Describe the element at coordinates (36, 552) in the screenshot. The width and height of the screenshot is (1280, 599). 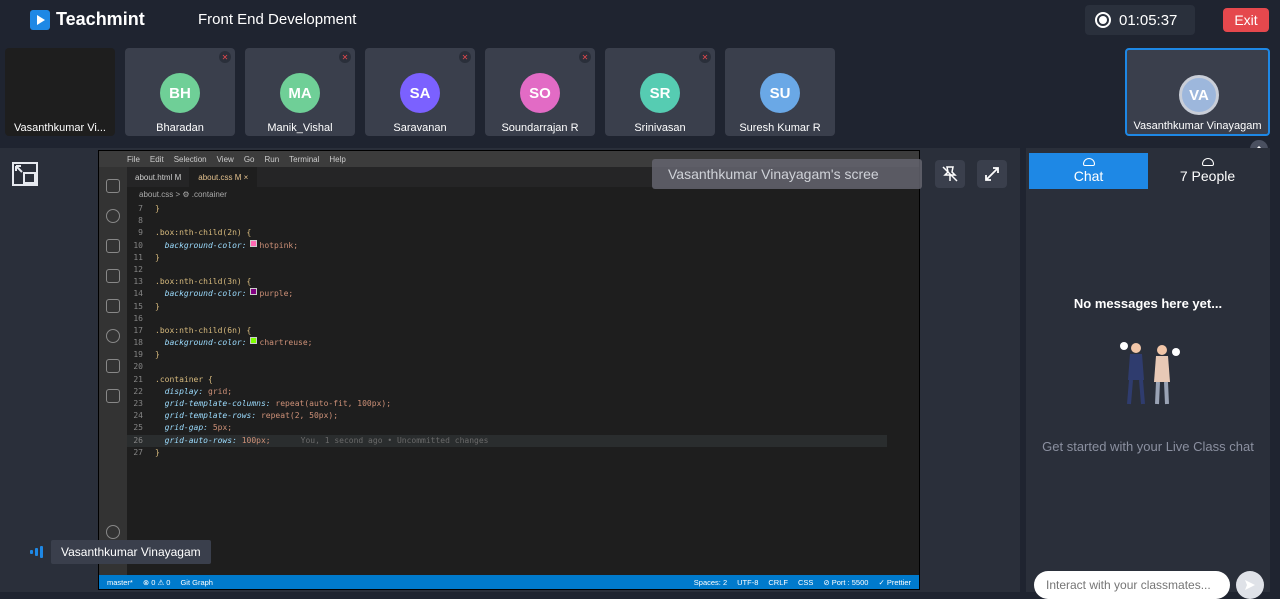
I see `audio-level-icon` at that location.